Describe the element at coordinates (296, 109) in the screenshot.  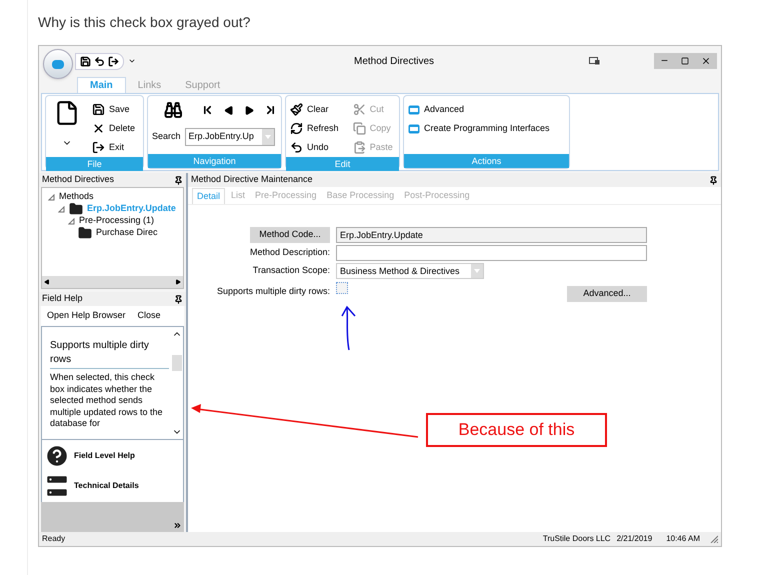
I see `clear-icon` at that location.